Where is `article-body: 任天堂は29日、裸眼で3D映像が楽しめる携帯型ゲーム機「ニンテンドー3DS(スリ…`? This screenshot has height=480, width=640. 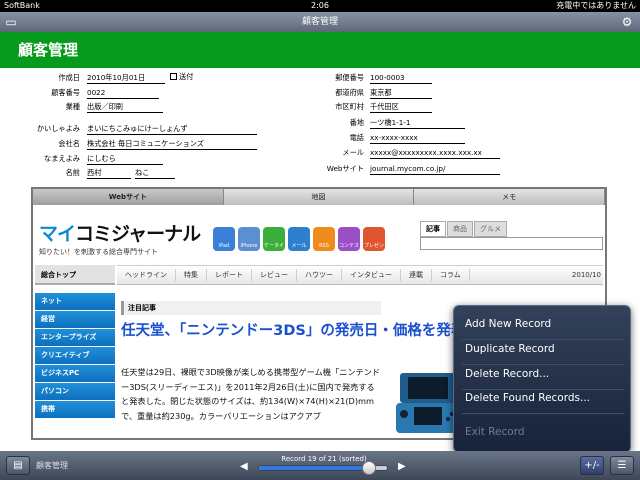 article-body: 任天堂は29日、裸眼で3D映像が楽しめる携帯型ゲーム機「ニンテンドー3DS(スリ… is located at coordinates (251, 394).